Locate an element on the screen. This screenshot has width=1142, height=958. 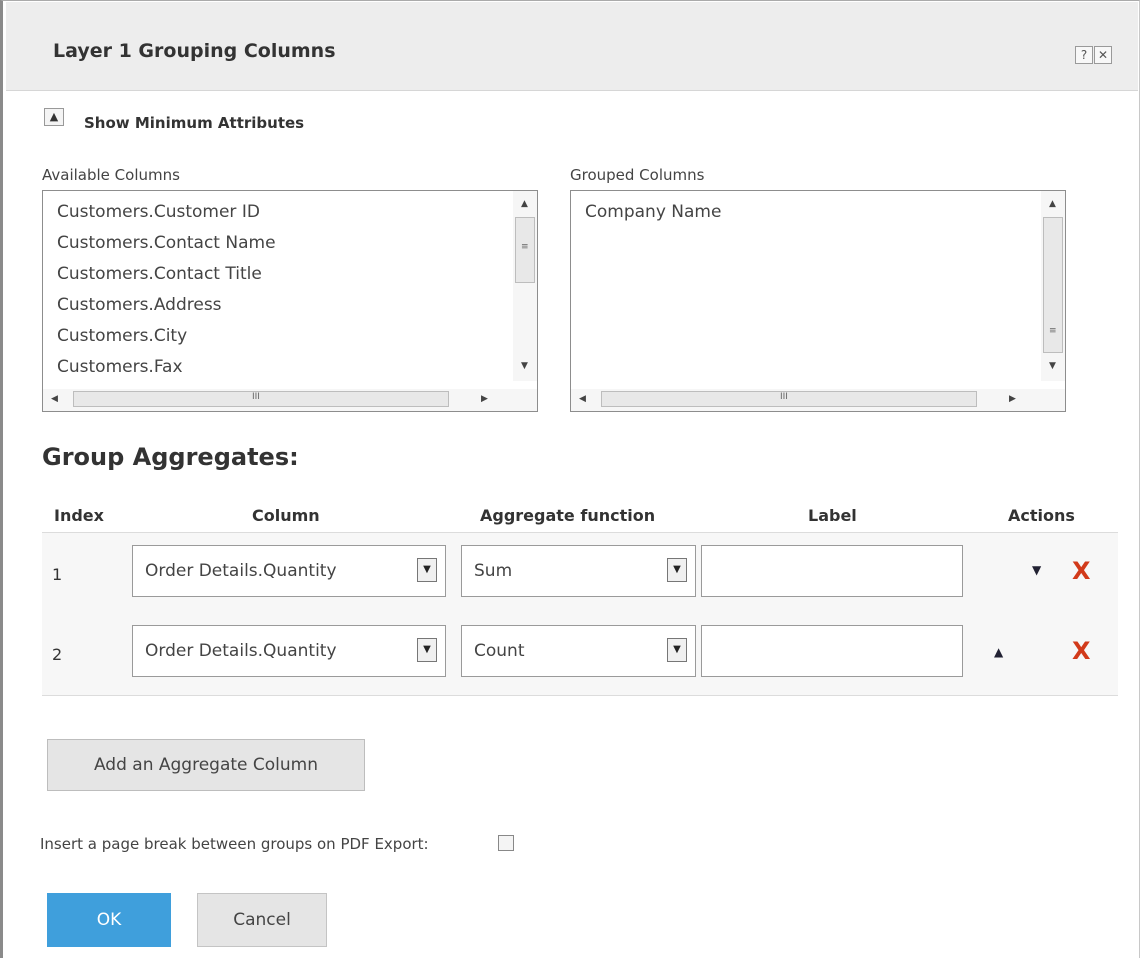
page-break-checkbox is located at coordinates (506, 843).